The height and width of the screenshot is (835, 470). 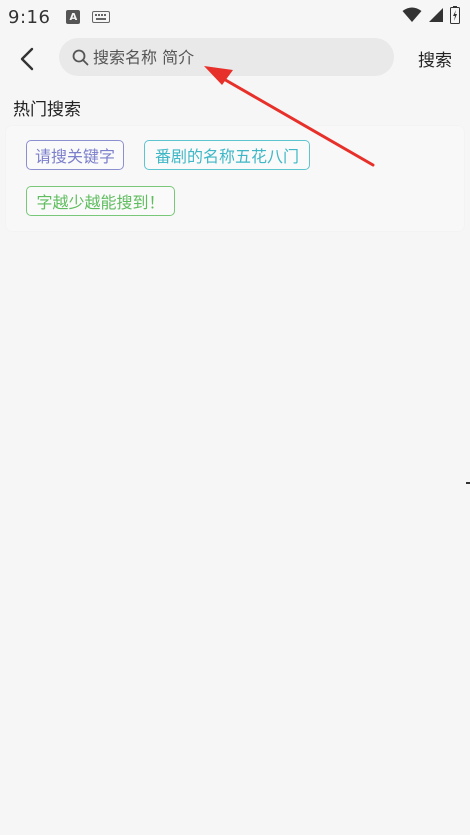 What do you see at coordinates (412, 17) in the screenshot?
I see `wifi-icon` at bounding box center [412, 17].